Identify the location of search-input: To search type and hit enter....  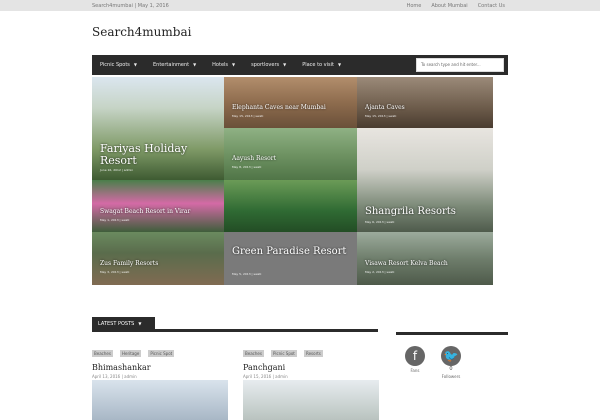
(460, 65).